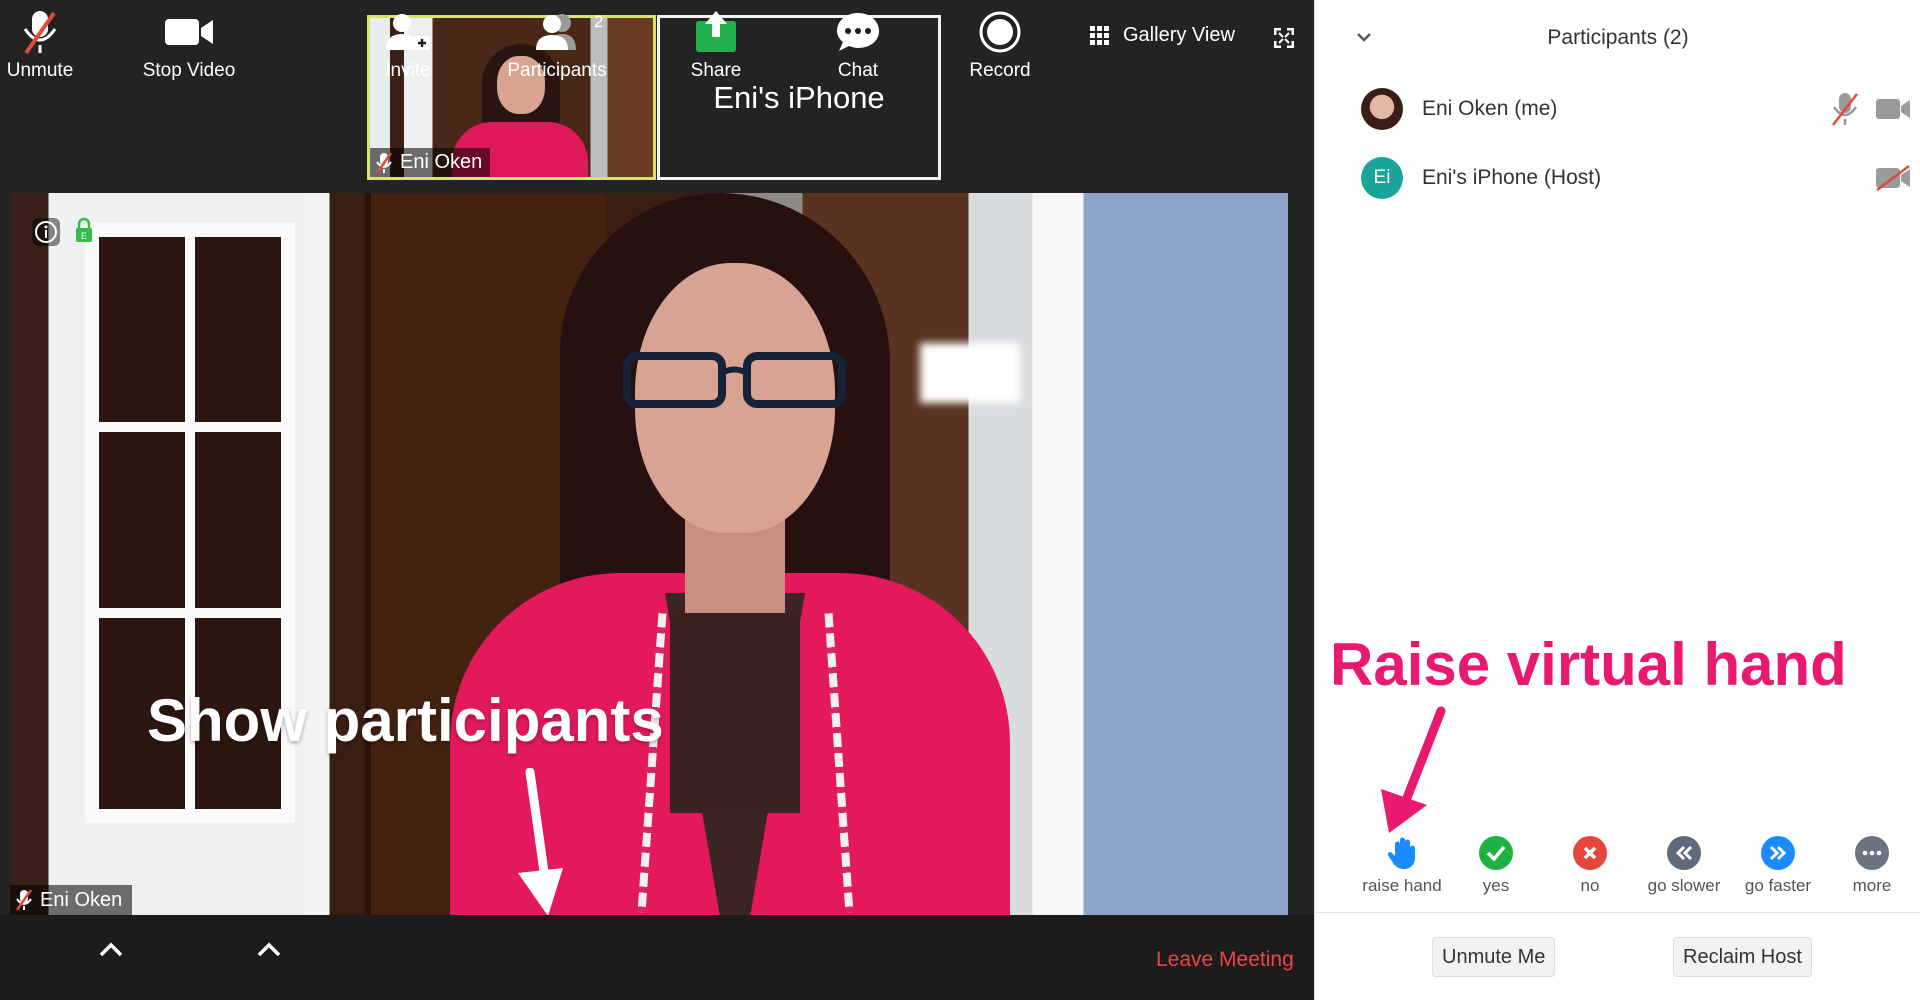  Describe the element at coordinates (405, 720) in the screenshot. I see `show-participants-annotation: Show participants` at that location.